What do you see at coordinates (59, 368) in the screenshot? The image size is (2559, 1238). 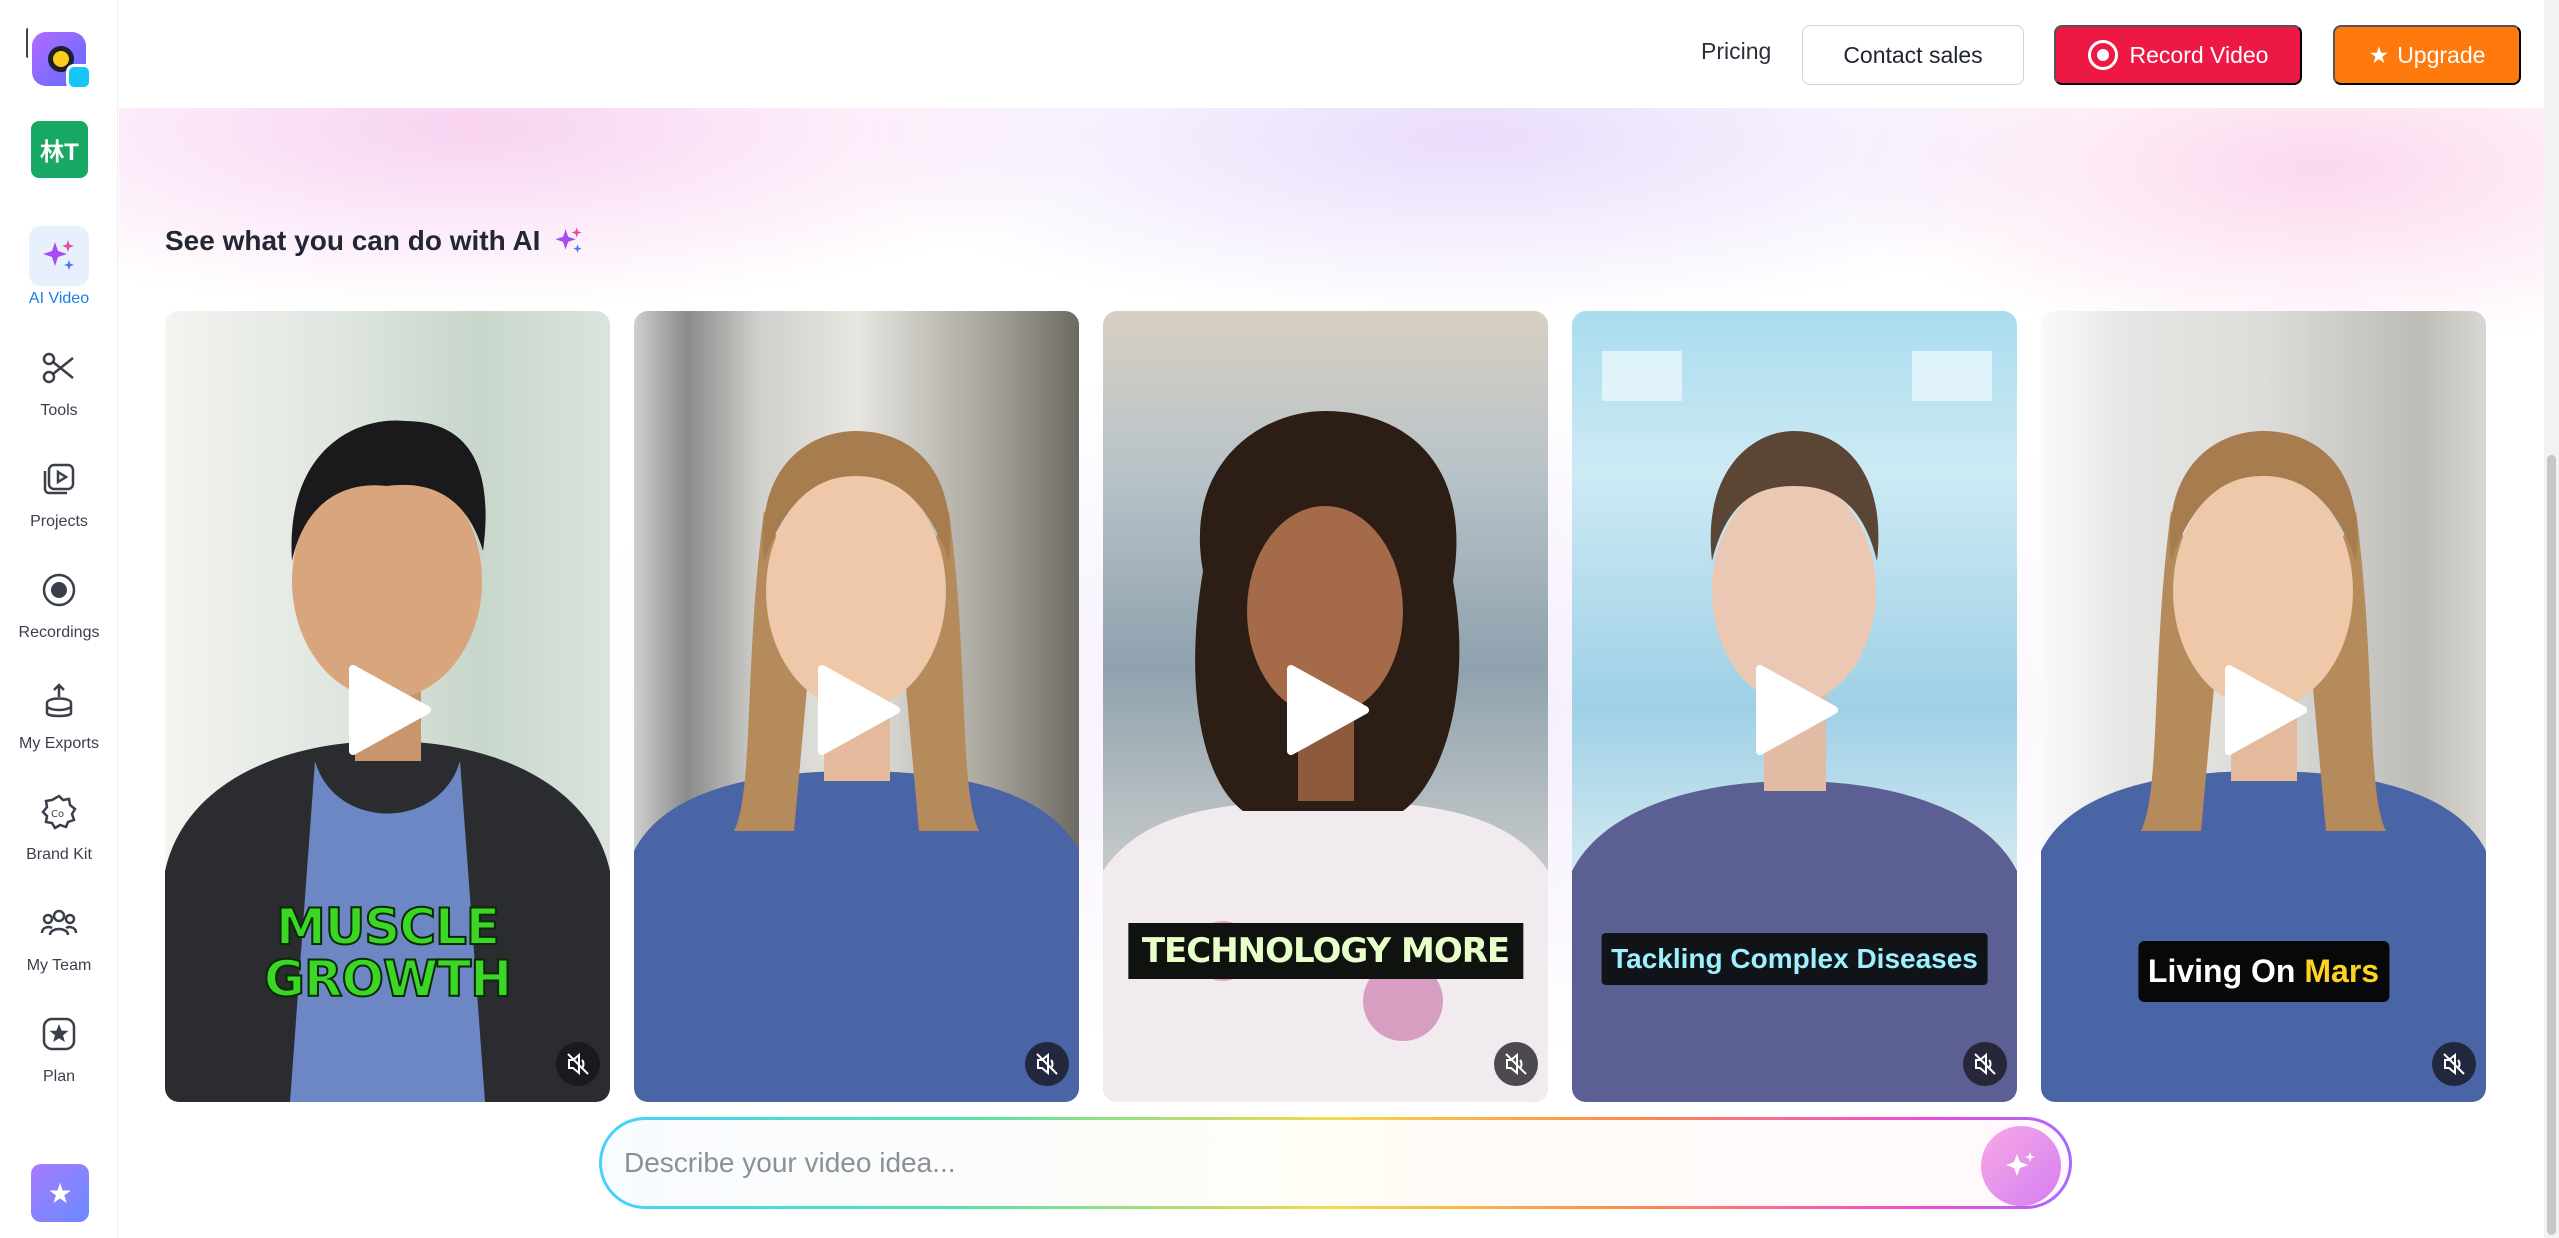 I see `scissors-icon` at bounding box center [59, 368].